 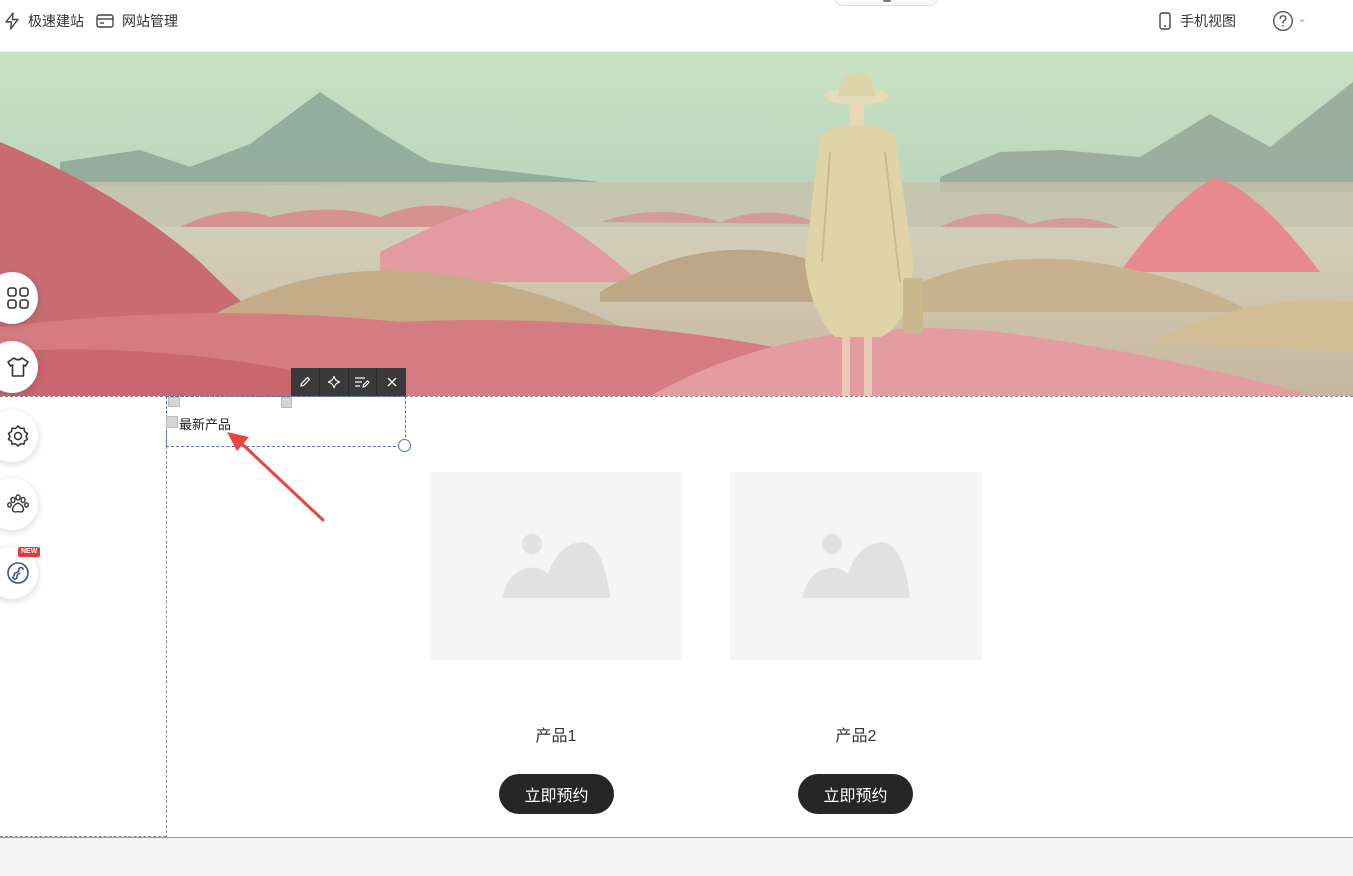 I want to click on text-edit-button, so click(x=363, y=382).